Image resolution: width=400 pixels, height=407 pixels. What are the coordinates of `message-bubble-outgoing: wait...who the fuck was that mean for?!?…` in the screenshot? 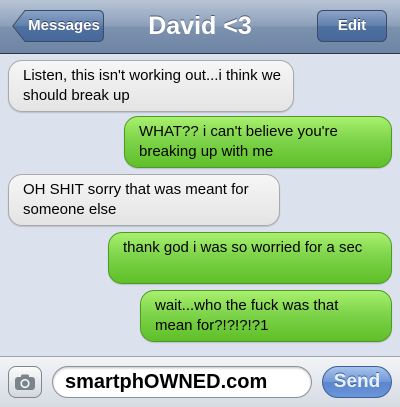 It's located at (266, 316).